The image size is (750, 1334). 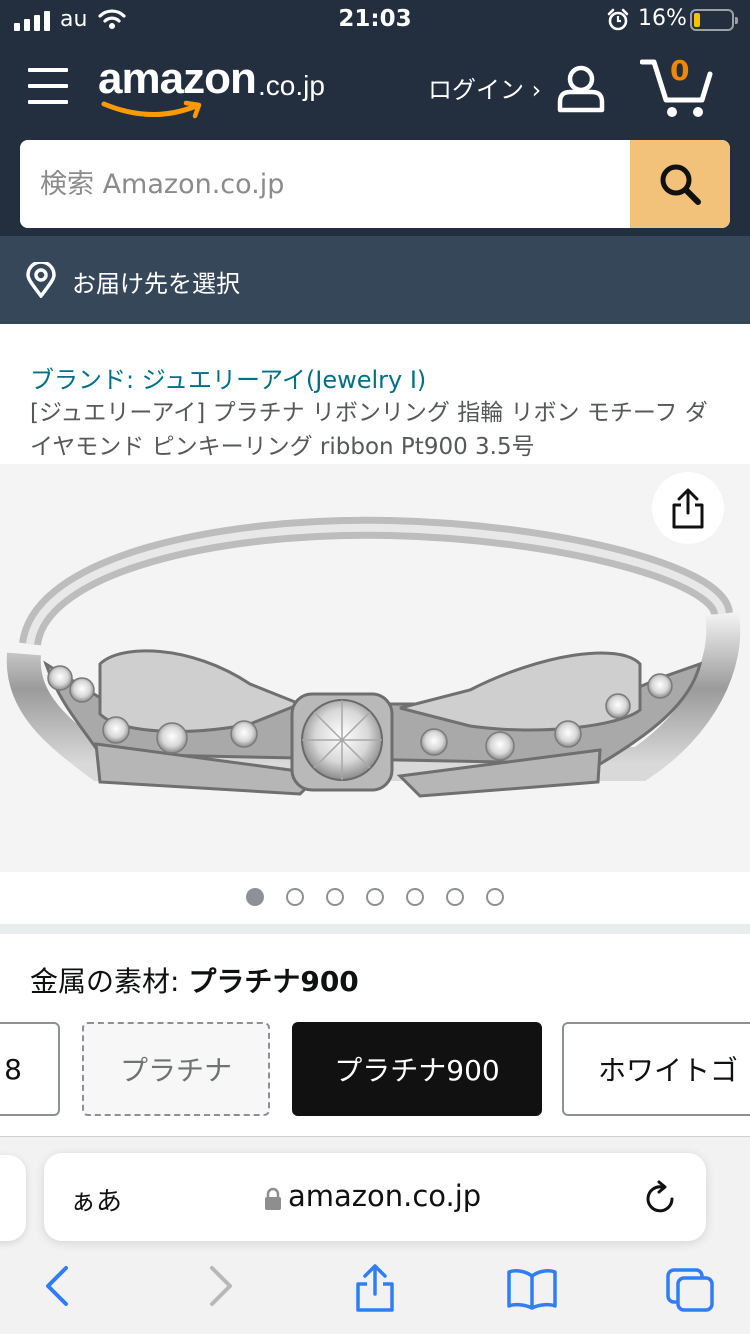 What do you see at coordinates (661, 1199) in the screenshot?
I see `reload-icon` at bounding box center [661, 1199].